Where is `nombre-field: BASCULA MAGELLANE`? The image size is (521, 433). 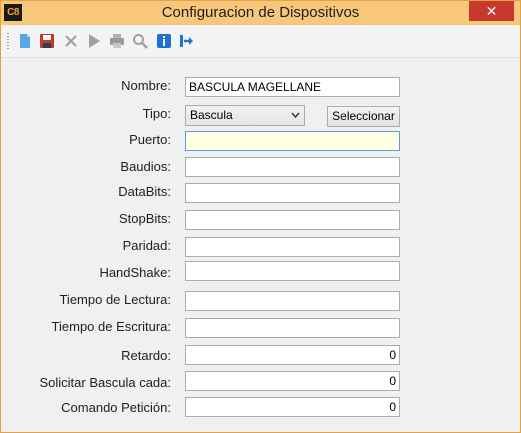 nombre-field: BASCULA MAGELLANE is located at coordinates (292, 87).